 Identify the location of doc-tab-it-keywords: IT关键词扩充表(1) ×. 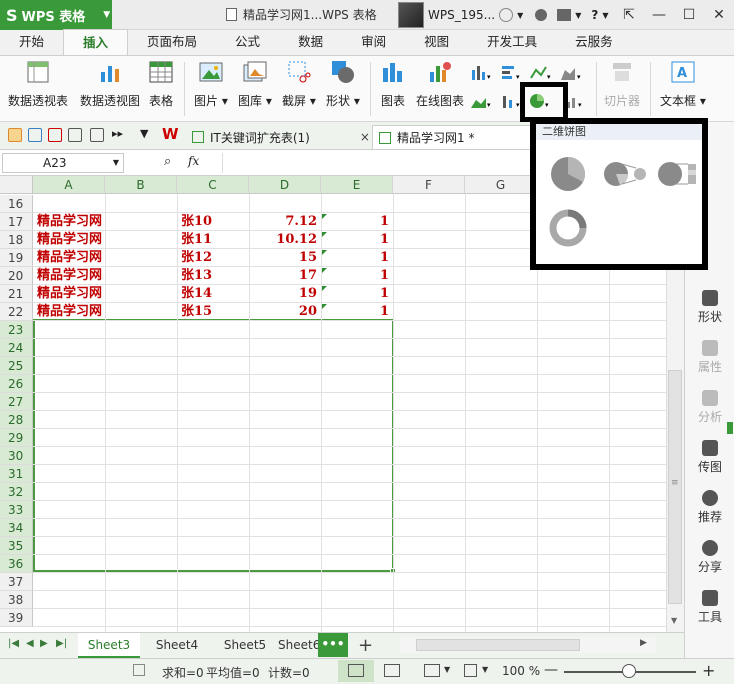
(278, 137).